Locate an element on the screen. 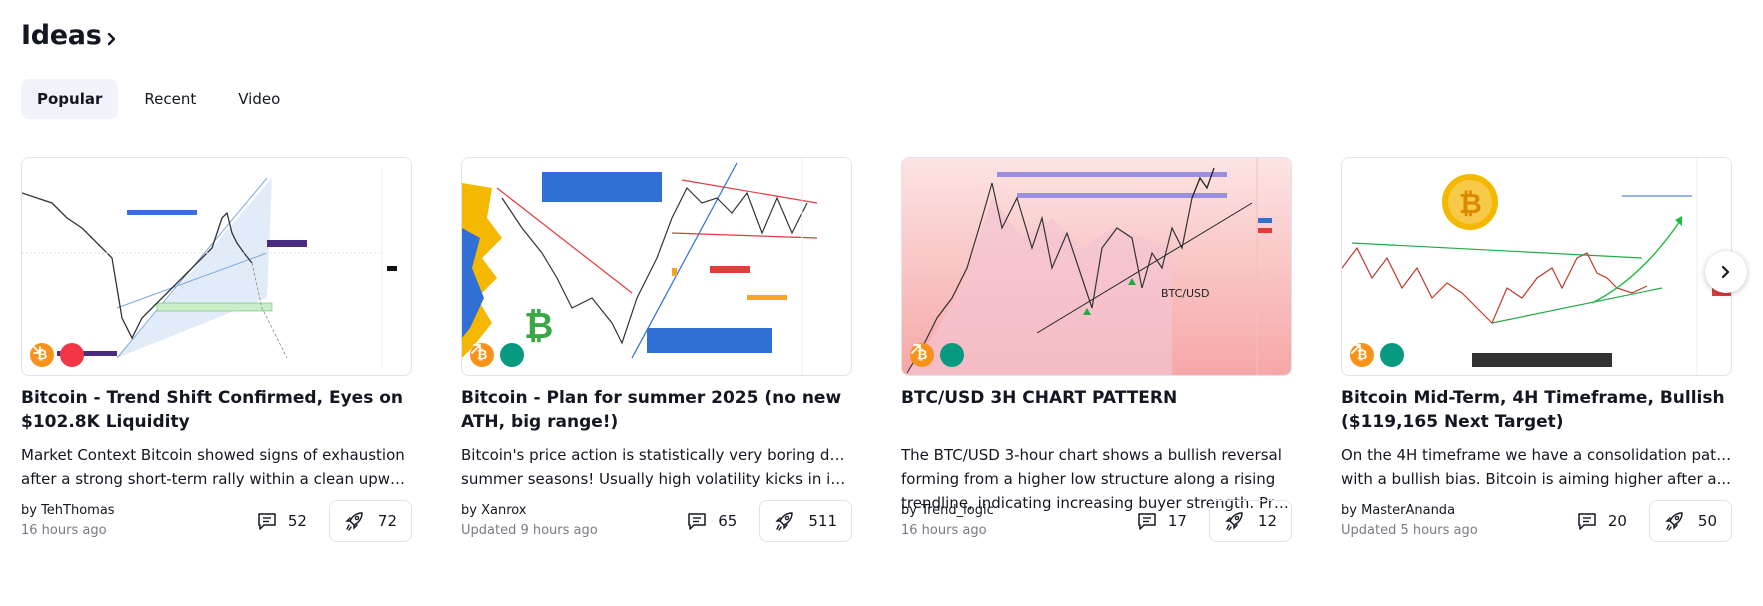  comments-button: 20 is located at coordinates (1601, 521).